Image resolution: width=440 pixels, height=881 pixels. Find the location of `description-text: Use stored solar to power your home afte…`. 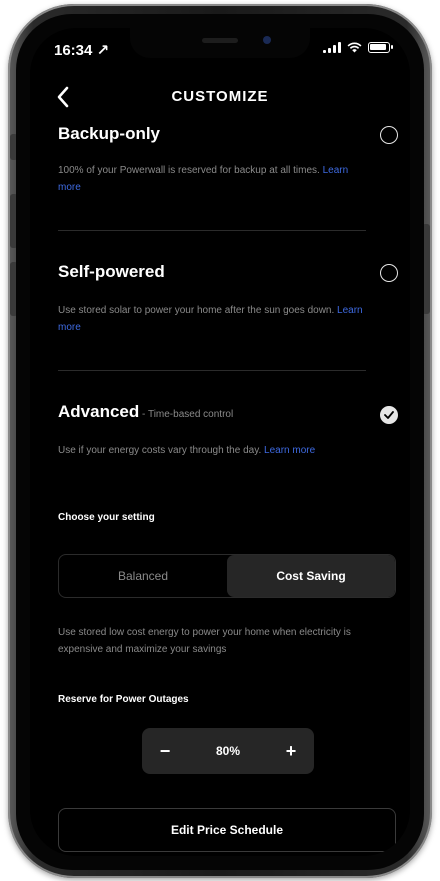

description-text: Use stored solar to power your home afte… is located at coordinates (196, 310).